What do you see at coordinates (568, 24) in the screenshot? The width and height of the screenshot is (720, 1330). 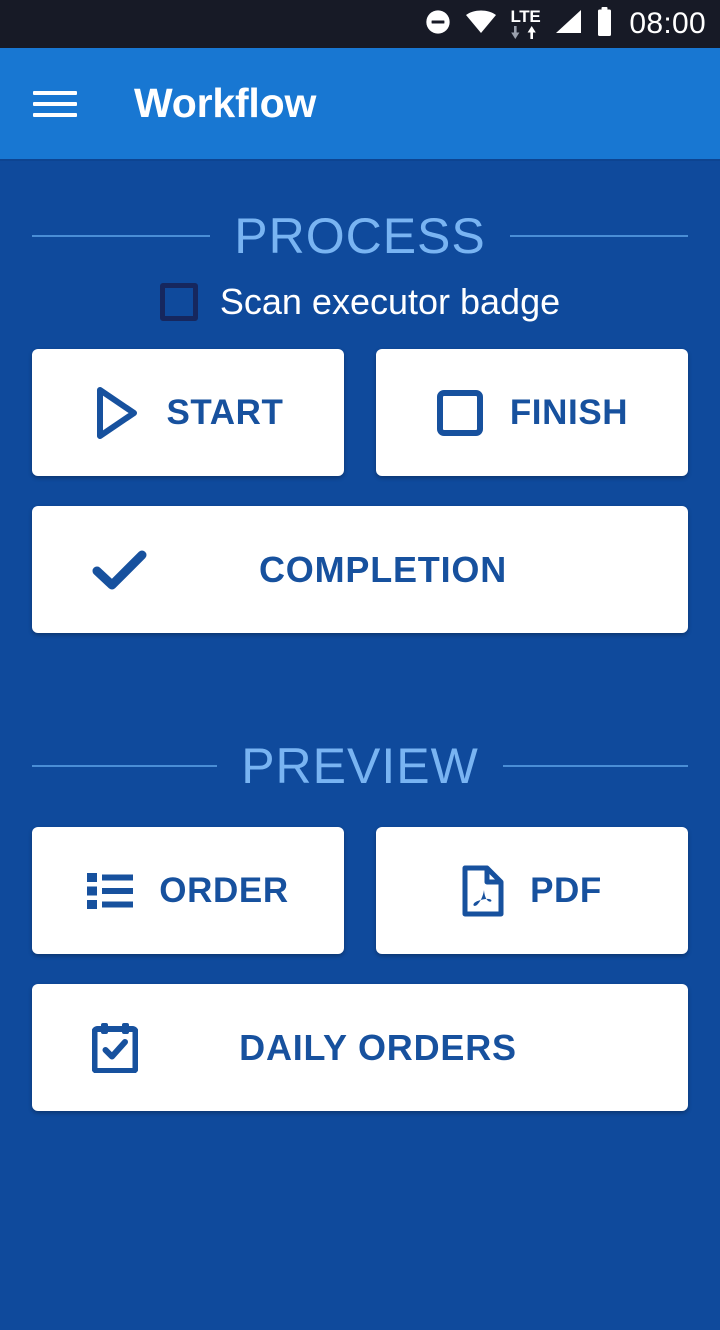 I see `signal-icon` at bounding box center [568, 24].